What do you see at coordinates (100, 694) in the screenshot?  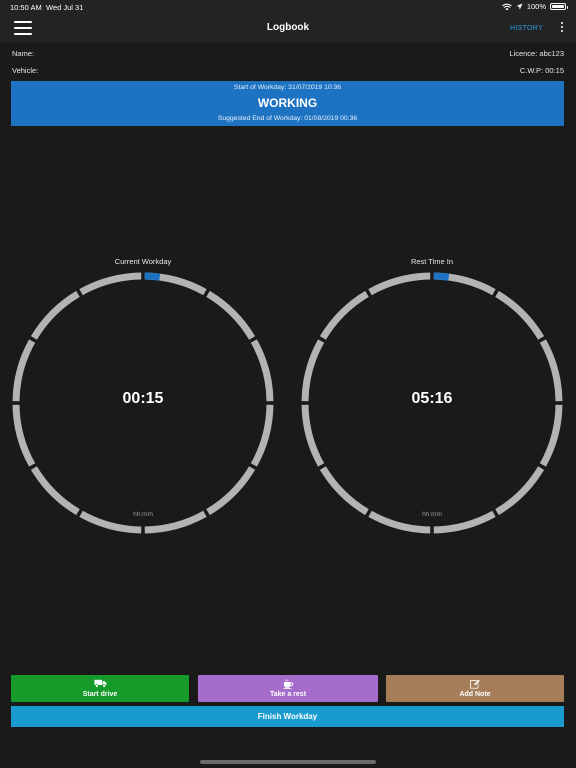 I see `start-drive-label: Start drive` at bounding box center [100, 694].